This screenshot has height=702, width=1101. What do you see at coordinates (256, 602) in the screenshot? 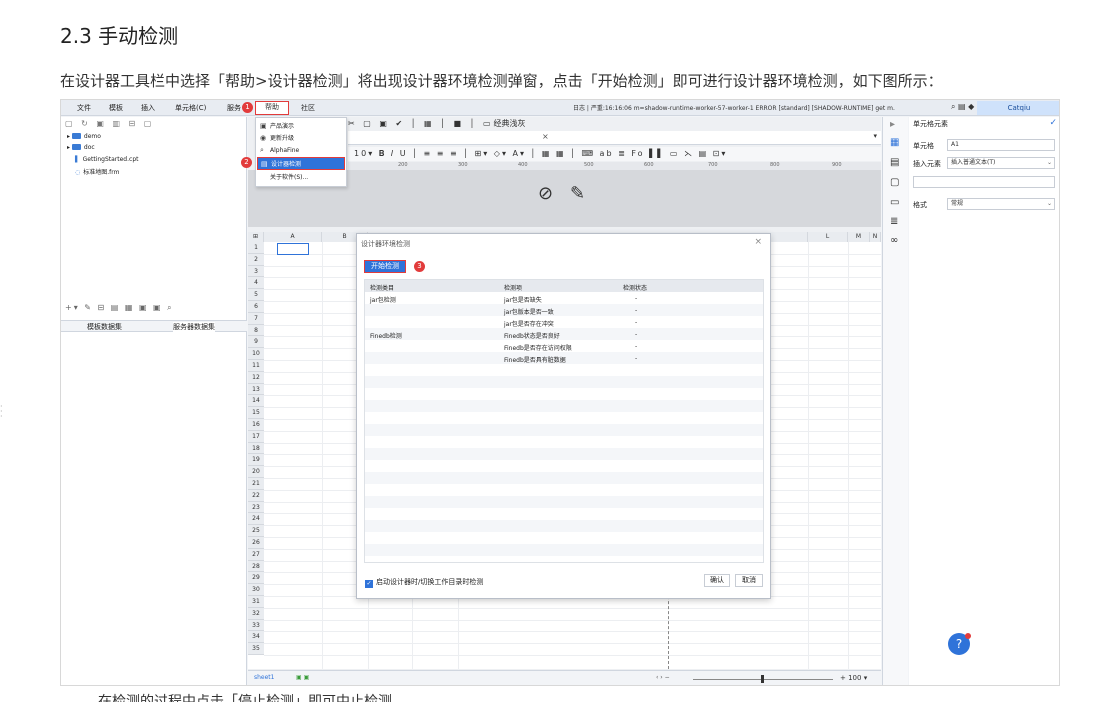
I see `row-header: 31` at bounding box center [256, 602].